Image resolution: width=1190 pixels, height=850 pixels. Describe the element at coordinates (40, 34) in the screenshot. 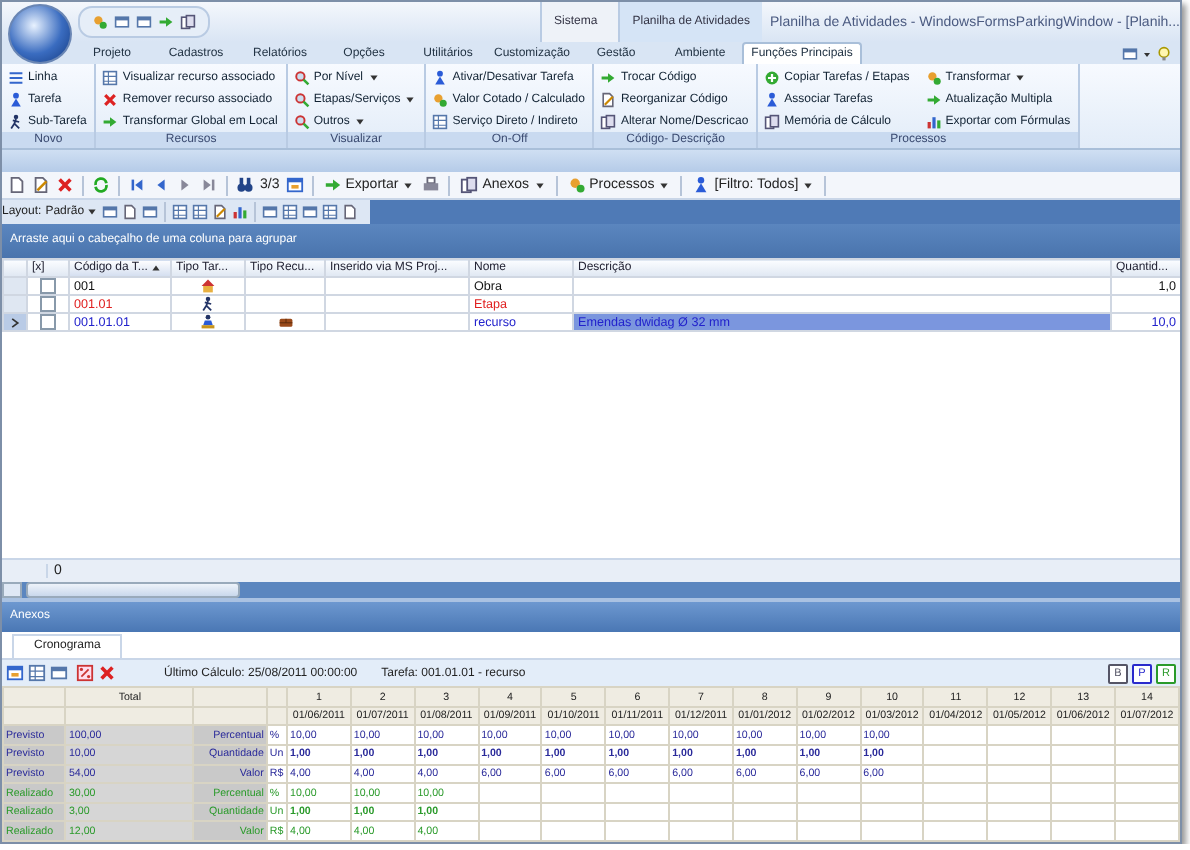

I see `app-orb-button` at that location.